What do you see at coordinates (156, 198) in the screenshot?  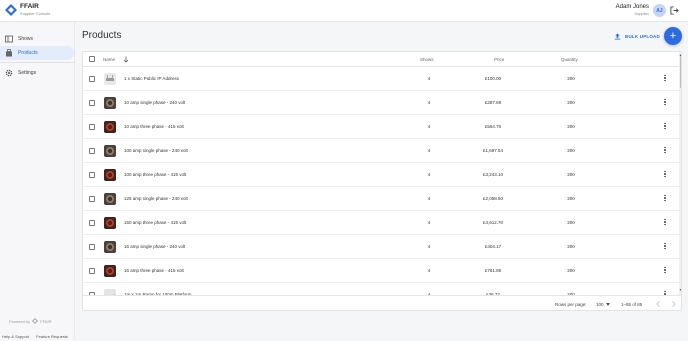 I see `product-name: 125 amp single phase - 240 volt` at bounding box center [156, 198].